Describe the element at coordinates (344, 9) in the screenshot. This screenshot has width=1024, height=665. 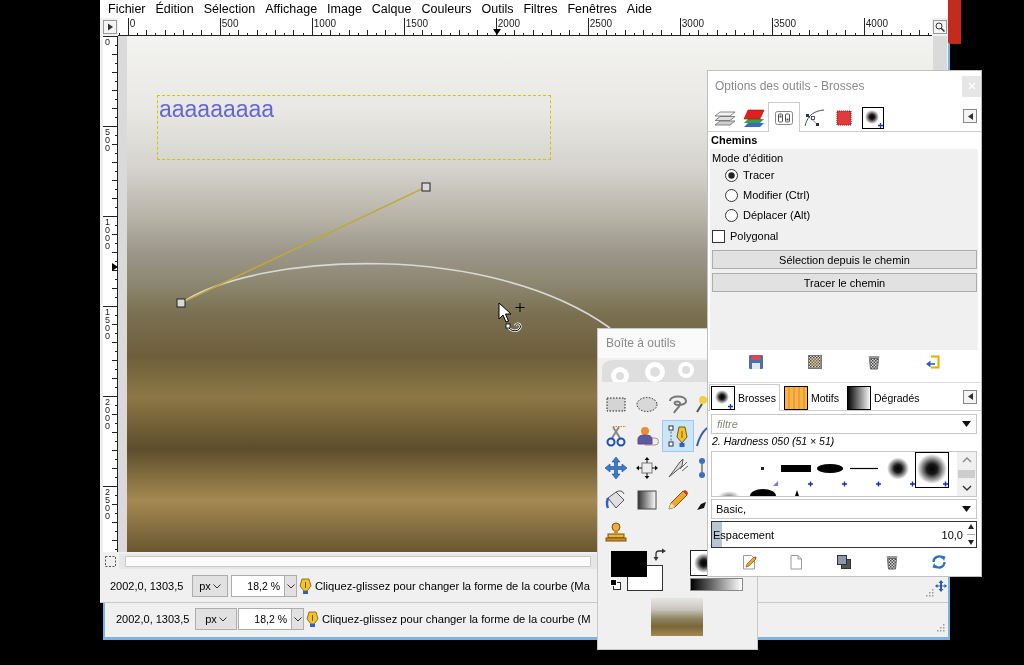
I see `menu-item: Image` at that location.